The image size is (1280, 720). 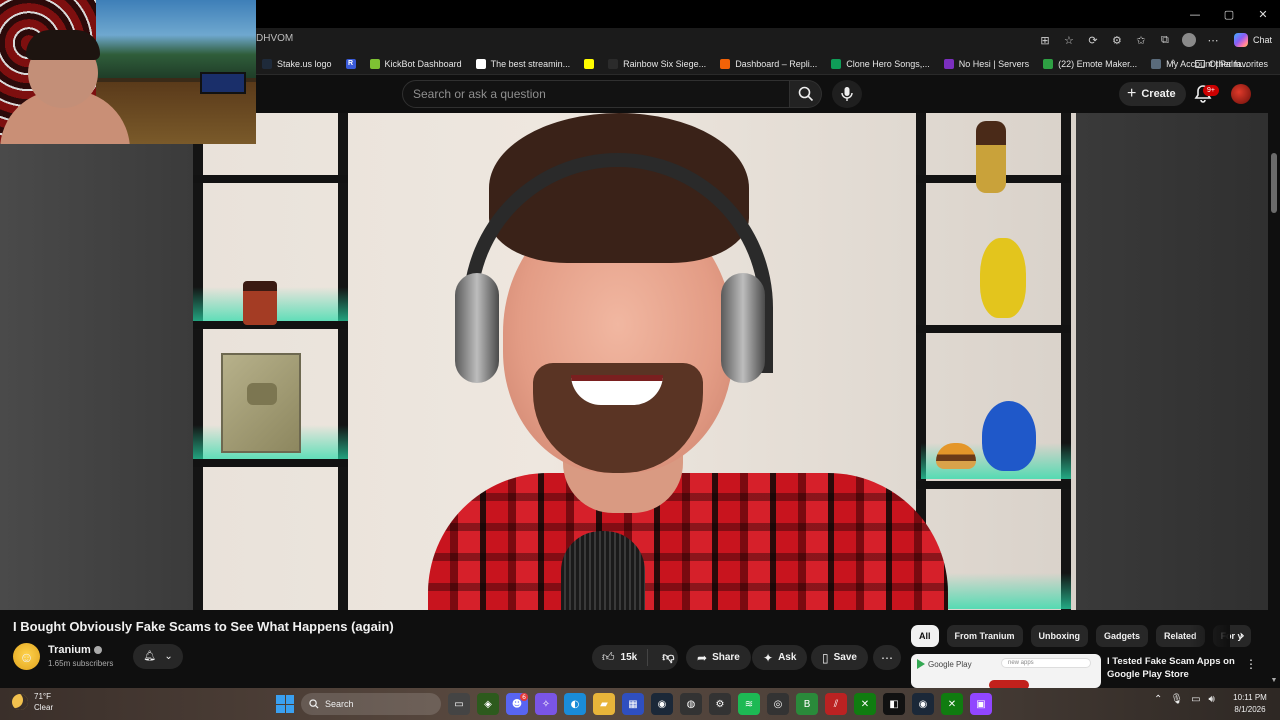 What do you see at coordinates (575, 704) in the screenshot?
I see `edge-icon: ◐` at bounding box center [575, 704].